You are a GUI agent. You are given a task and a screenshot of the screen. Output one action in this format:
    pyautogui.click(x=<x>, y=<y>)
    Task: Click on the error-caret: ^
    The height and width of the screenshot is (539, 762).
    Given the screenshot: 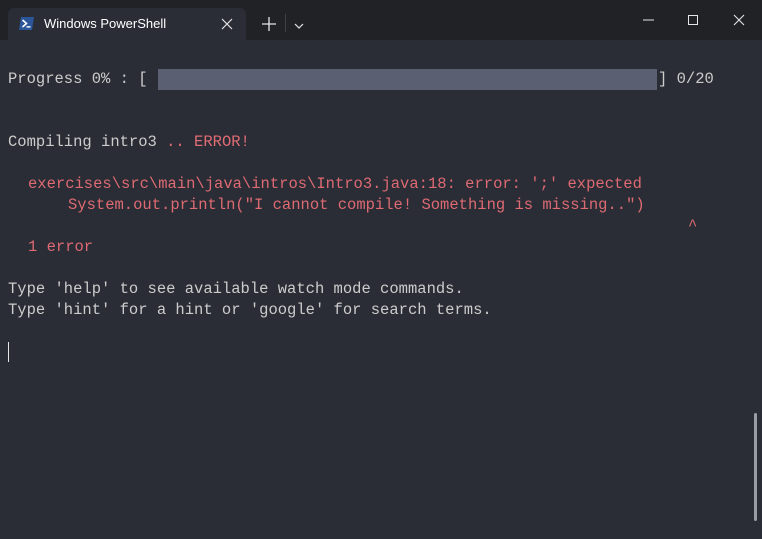 What is the action you would take?
    pyautogui.click(x=693, y=226)
    